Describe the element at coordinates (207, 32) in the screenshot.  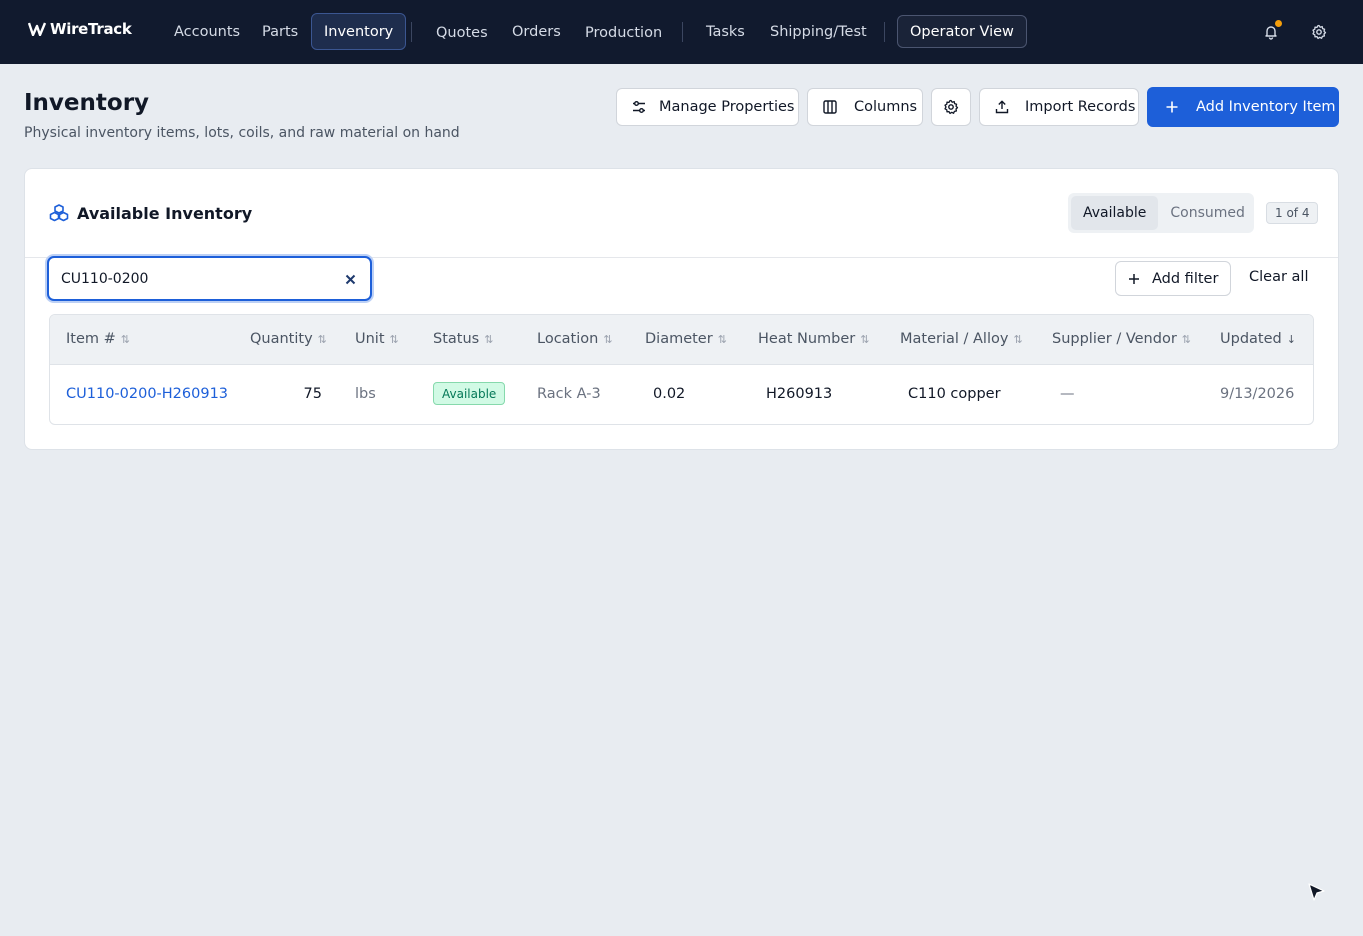
I see `nav-accounts: Accounts` at that location.